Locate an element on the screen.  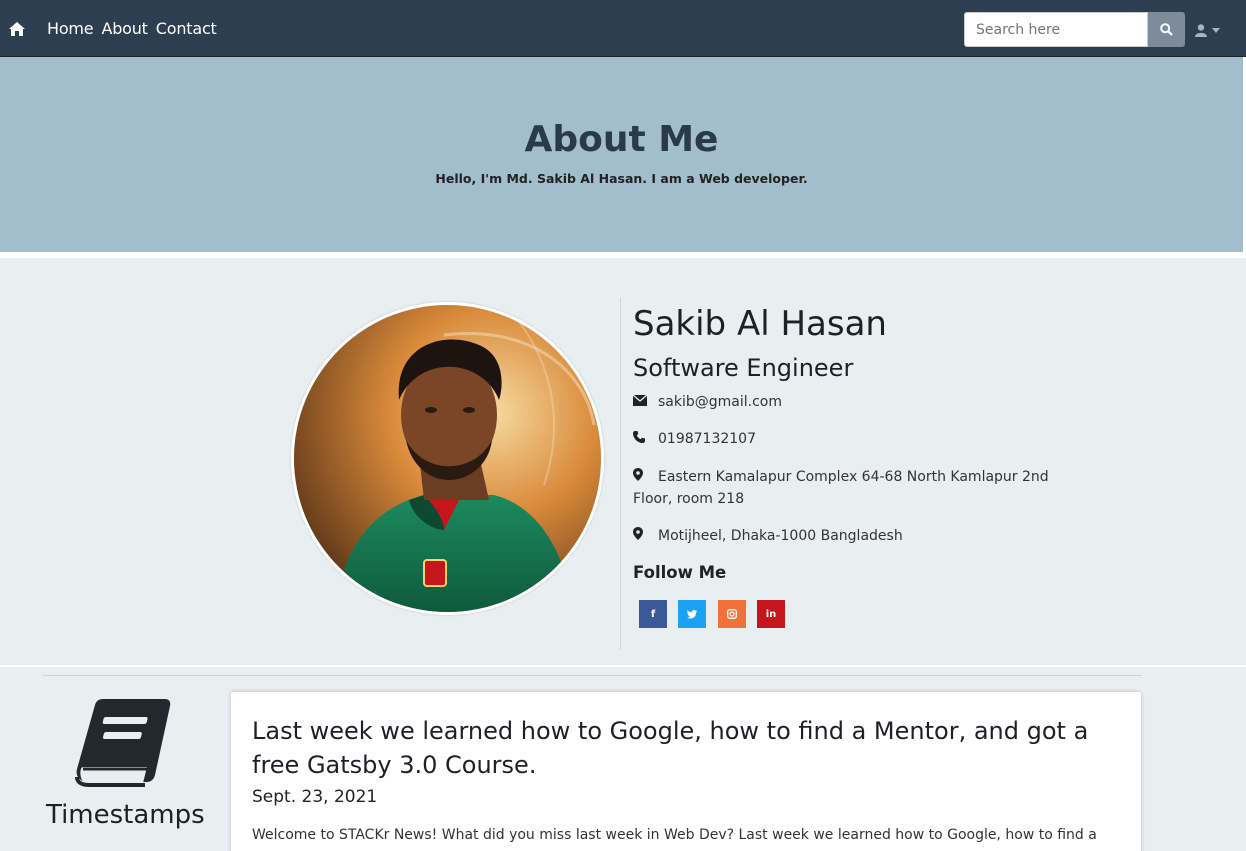
phone-icon is located at coordinates (641, 439).